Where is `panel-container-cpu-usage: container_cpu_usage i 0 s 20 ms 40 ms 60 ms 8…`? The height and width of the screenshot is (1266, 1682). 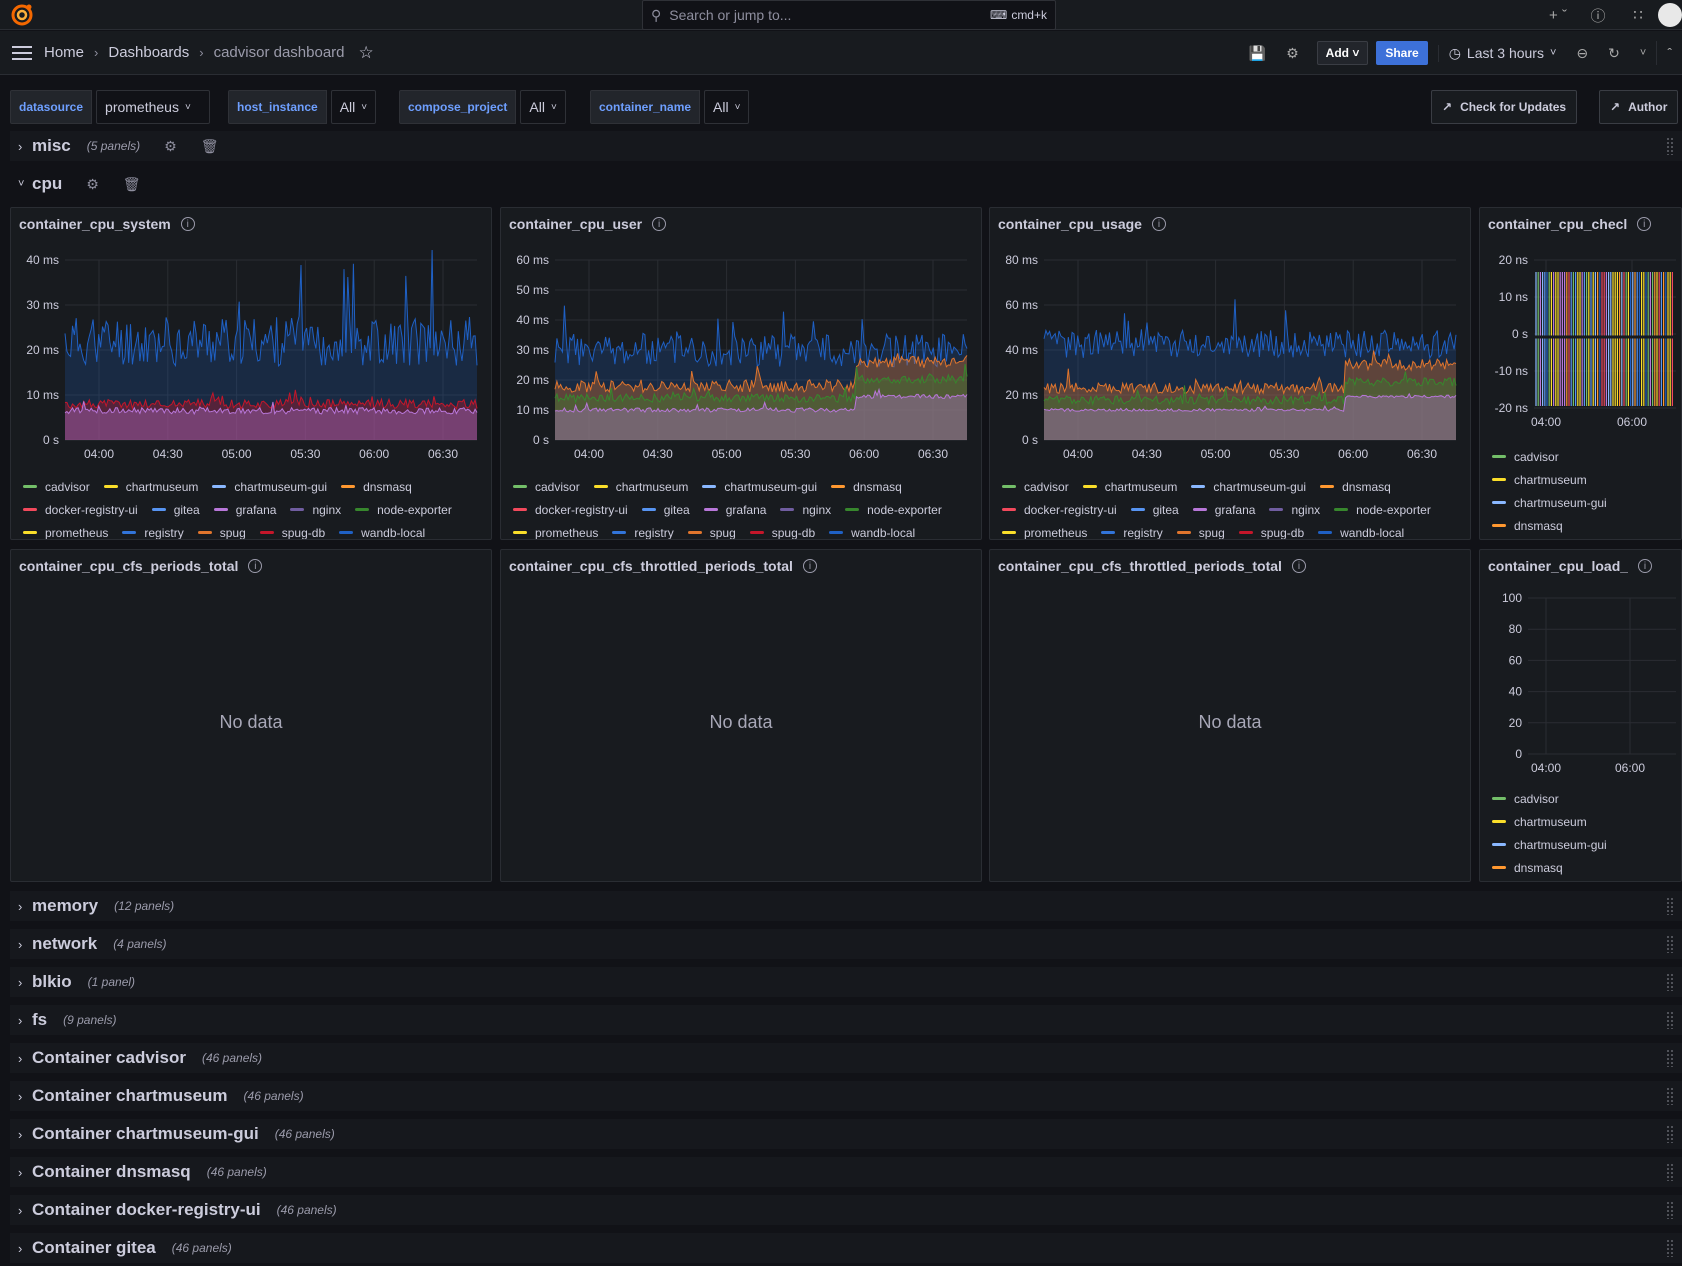
panel-container-cpu-usage: container_cpu_usage i 0 s 20 ms 40 ms 60 ms 8… is located at coordinates (1230, 373).